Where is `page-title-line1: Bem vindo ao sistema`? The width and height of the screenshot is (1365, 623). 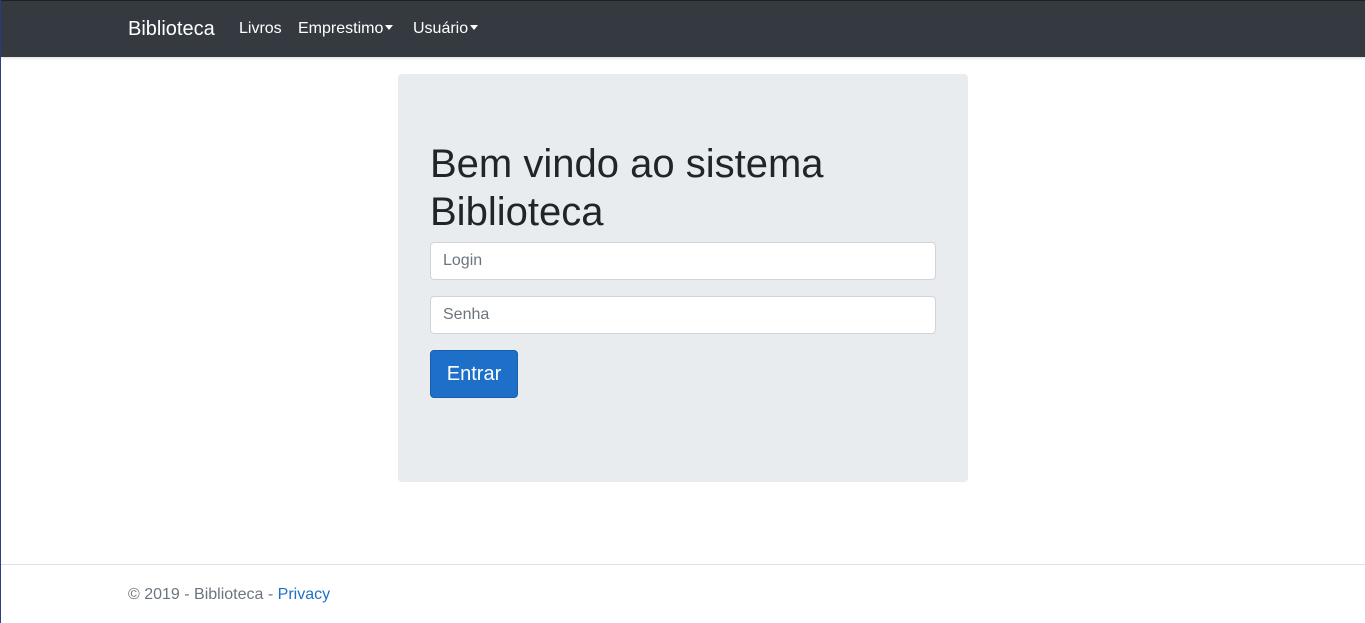 page-title-line1: Bem vindo ao sistema is located at coordinates (627, 164).